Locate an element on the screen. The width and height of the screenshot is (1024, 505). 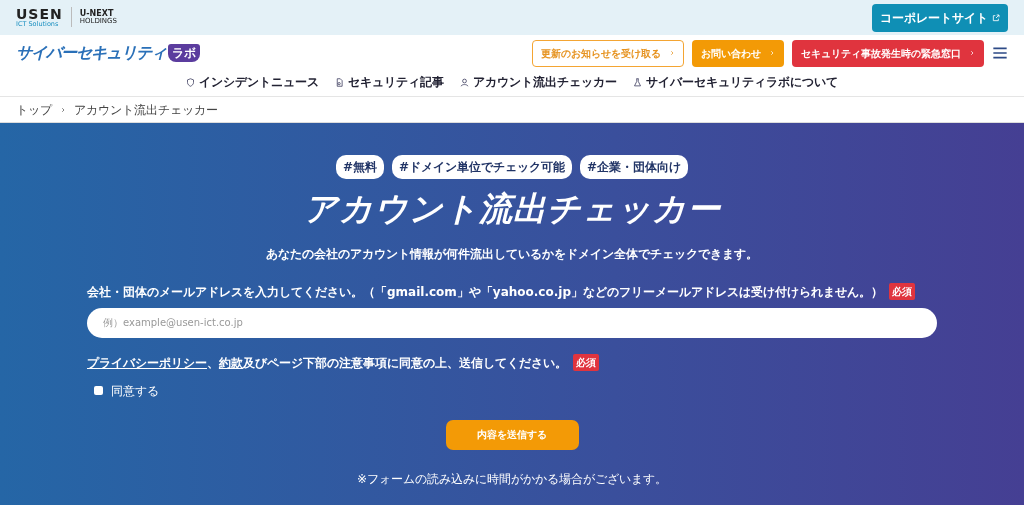
email-input-field: 例）example@usen-ict.co.jp is located at coordinates (512, 322).